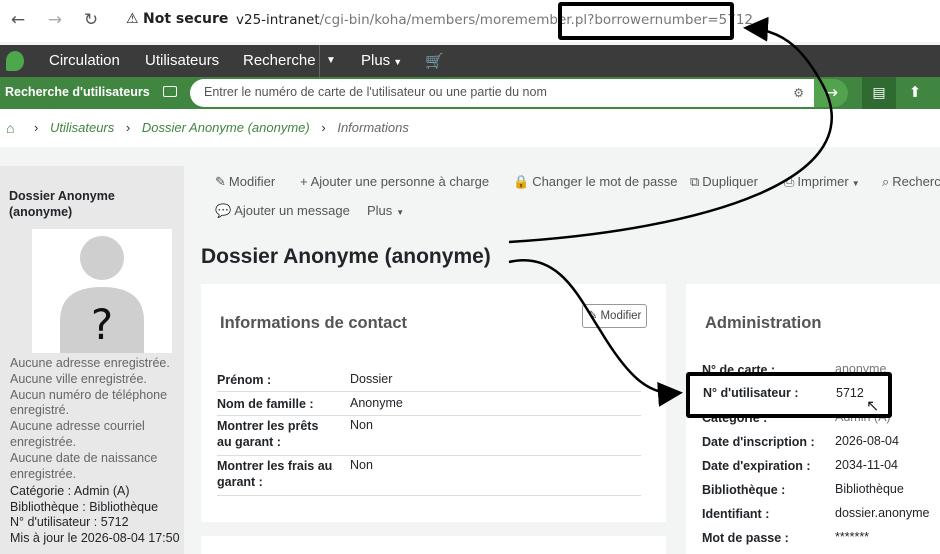 Image resolution: width=940 pixels, height=554 pixels. I want to click on arrow-title-to-url, so click(670, 130).